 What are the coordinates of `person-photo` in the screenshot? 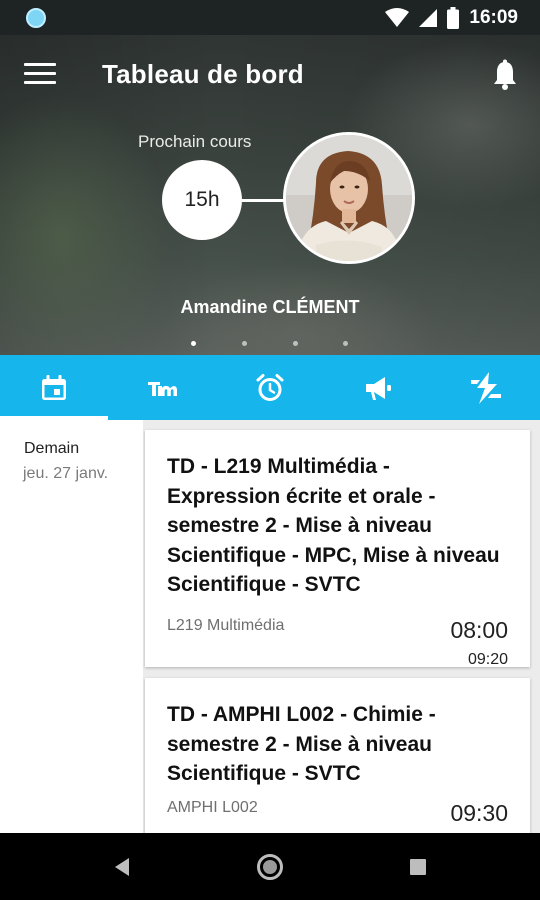 It's located at (349, 198).